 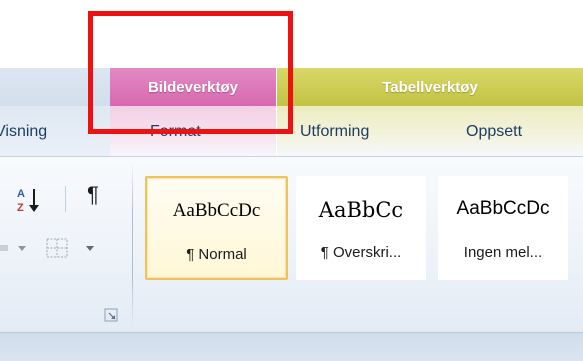 I want to click on dialog-launcher-icon, so click(x=111, y=315).